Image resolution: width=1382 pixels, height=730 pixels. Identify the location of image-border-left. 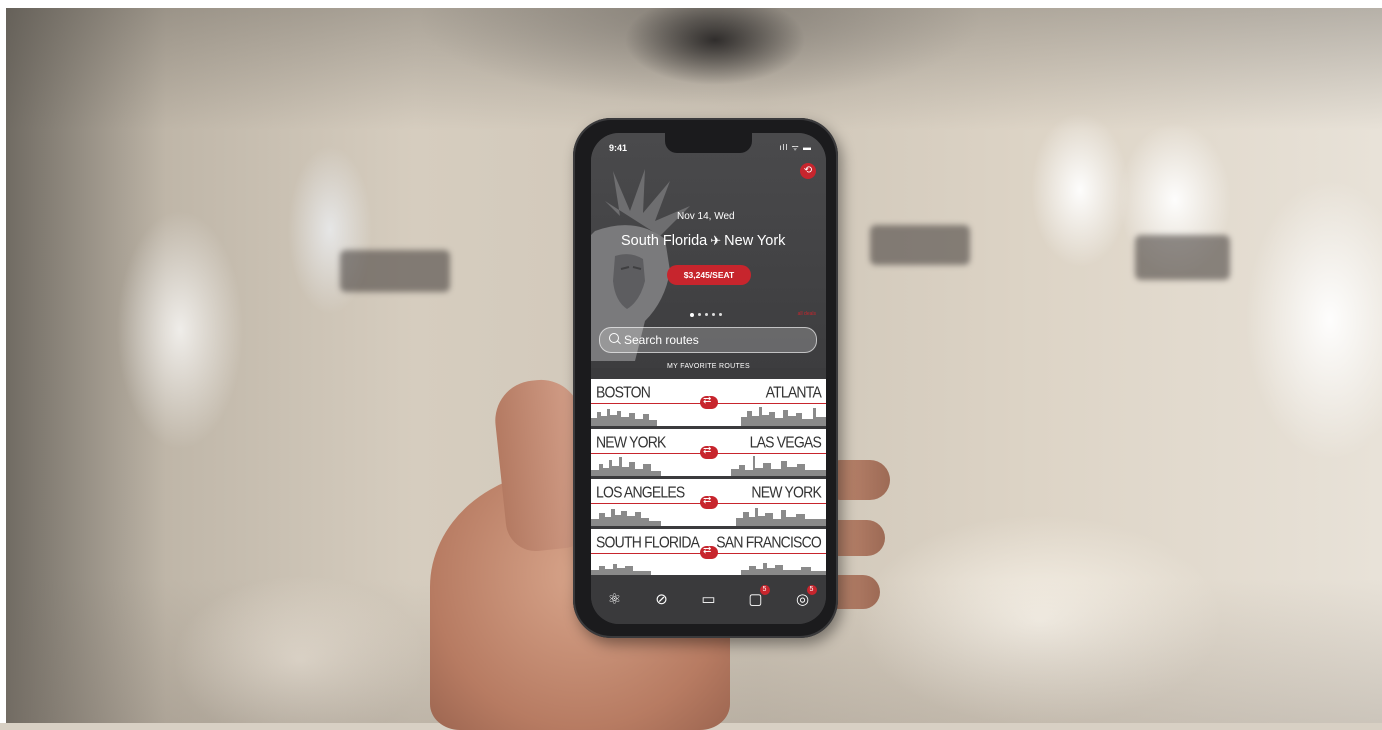
(3, 361).